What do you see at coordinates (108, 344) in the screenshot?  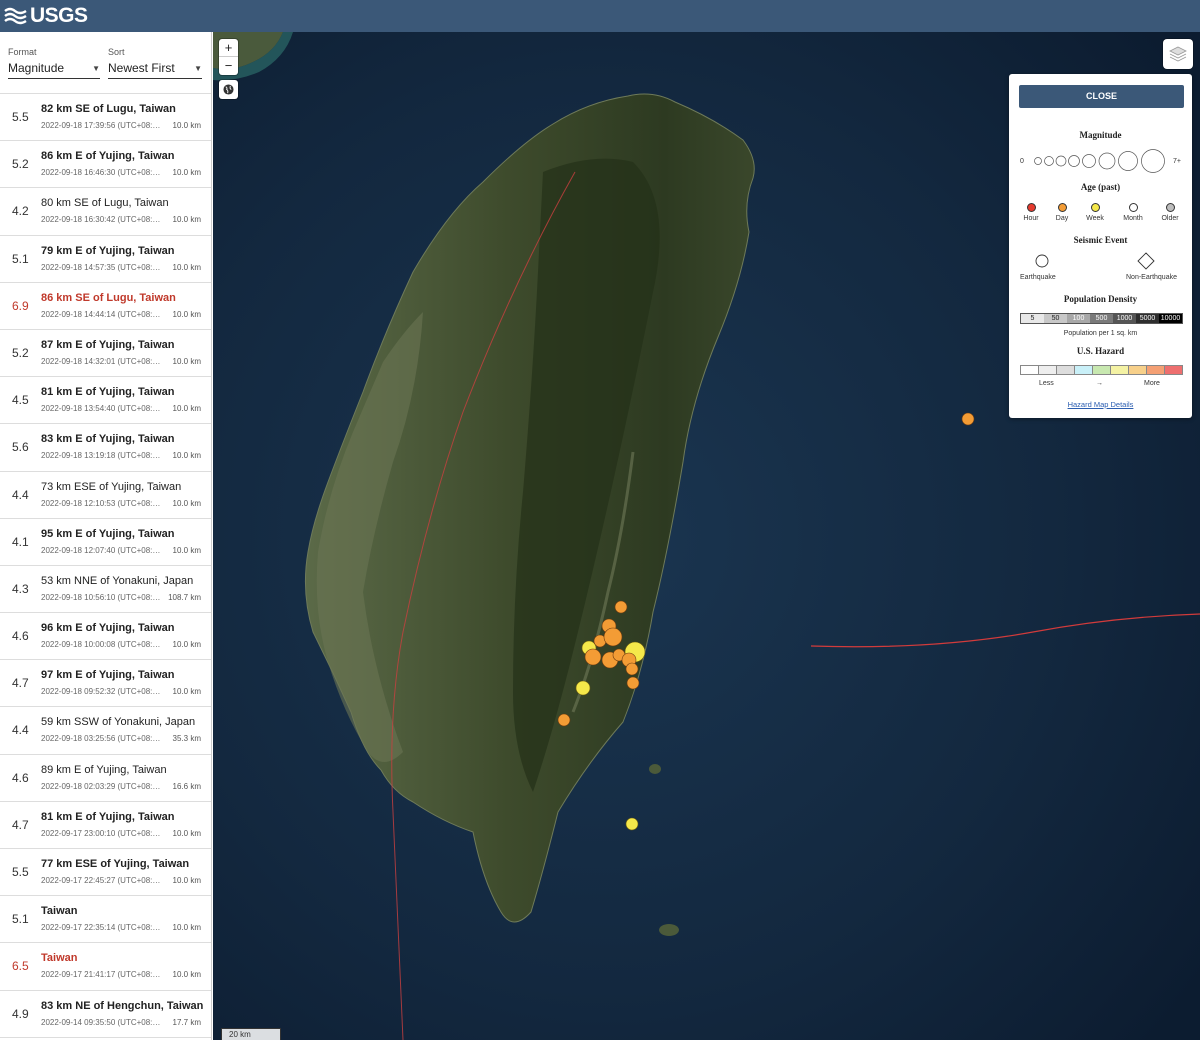 I see `earthquake-place: 87 km E of Yujing, Taiwan` at bounding box center [108, 344].